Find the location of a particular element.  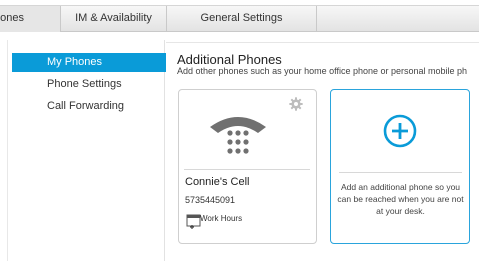

tab-label: General Settings is located at coordinates (241, 18).